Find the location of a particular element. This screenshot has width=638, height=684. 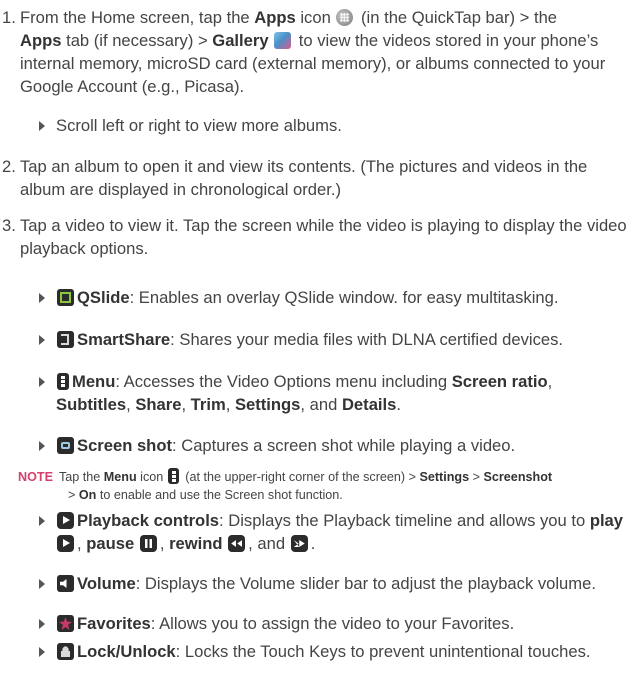

option-label: Favorites is located at coordinates (114, 623).